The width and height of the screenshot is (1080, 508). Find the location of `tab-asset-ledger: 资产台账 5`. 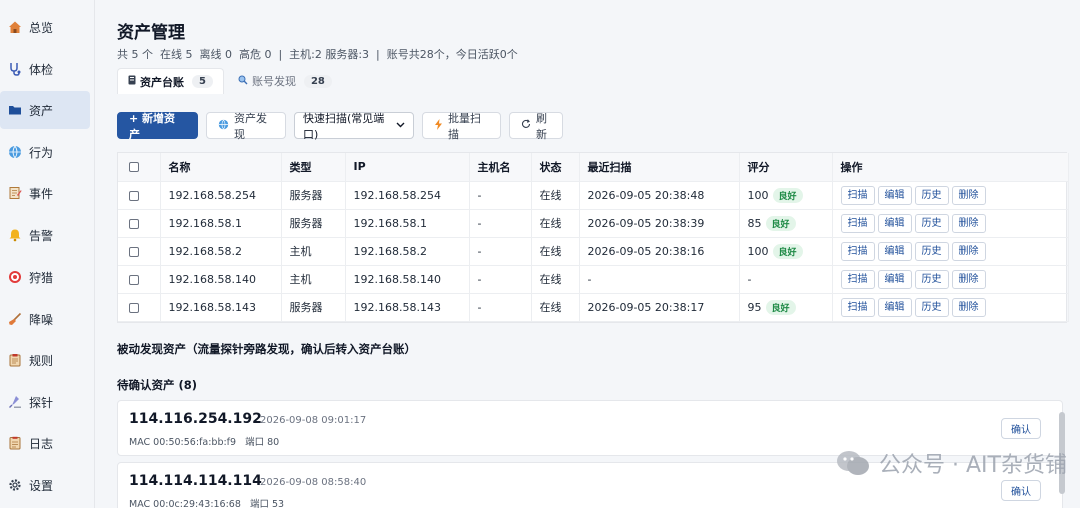

tab-asset-ledger: 资产台账 5 is located at coordinates (170, 81).